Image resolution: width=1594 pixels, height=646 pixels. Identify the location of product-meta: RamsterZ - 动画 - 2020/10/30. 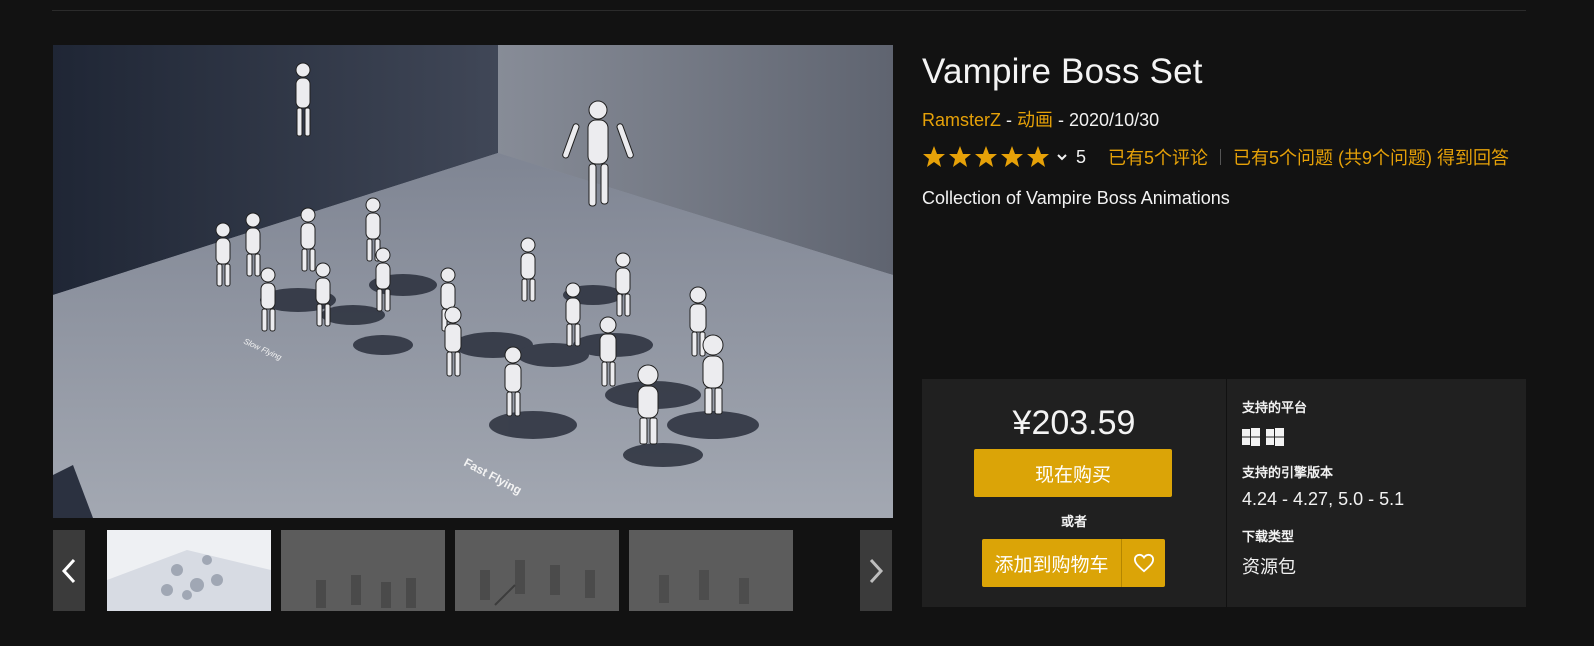
(1224, 119).